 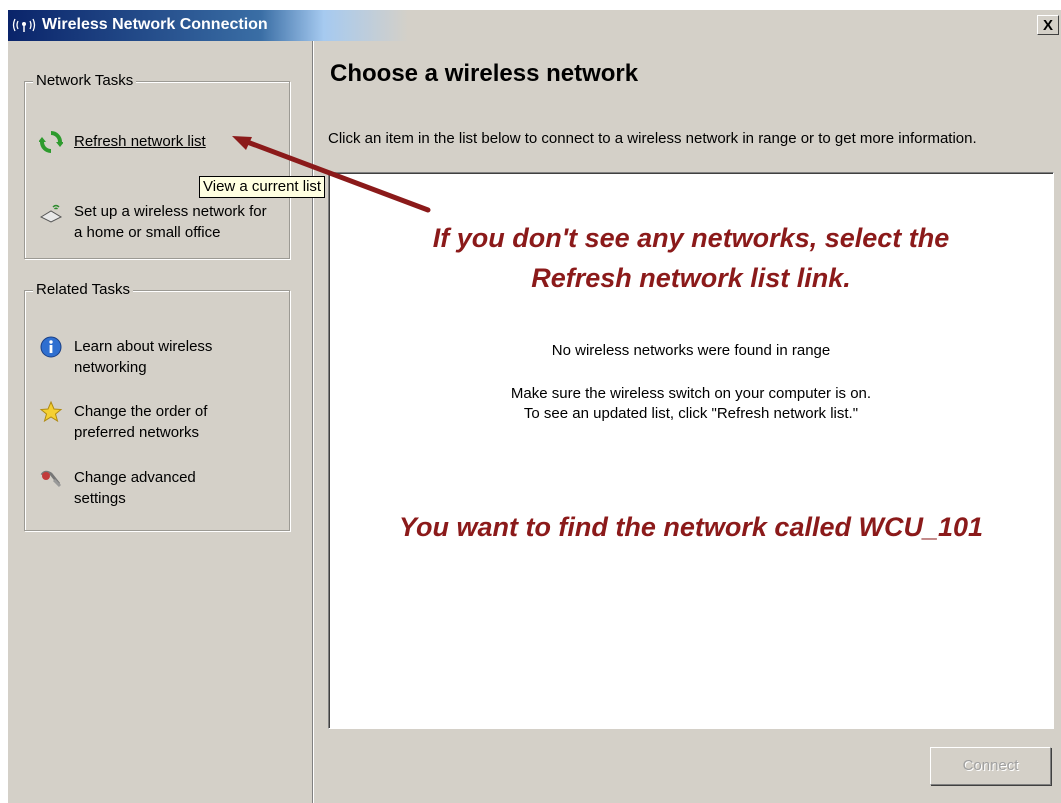 I want to click on refresh-network-list-task: Refresh network list, so click(x=160, y=143).